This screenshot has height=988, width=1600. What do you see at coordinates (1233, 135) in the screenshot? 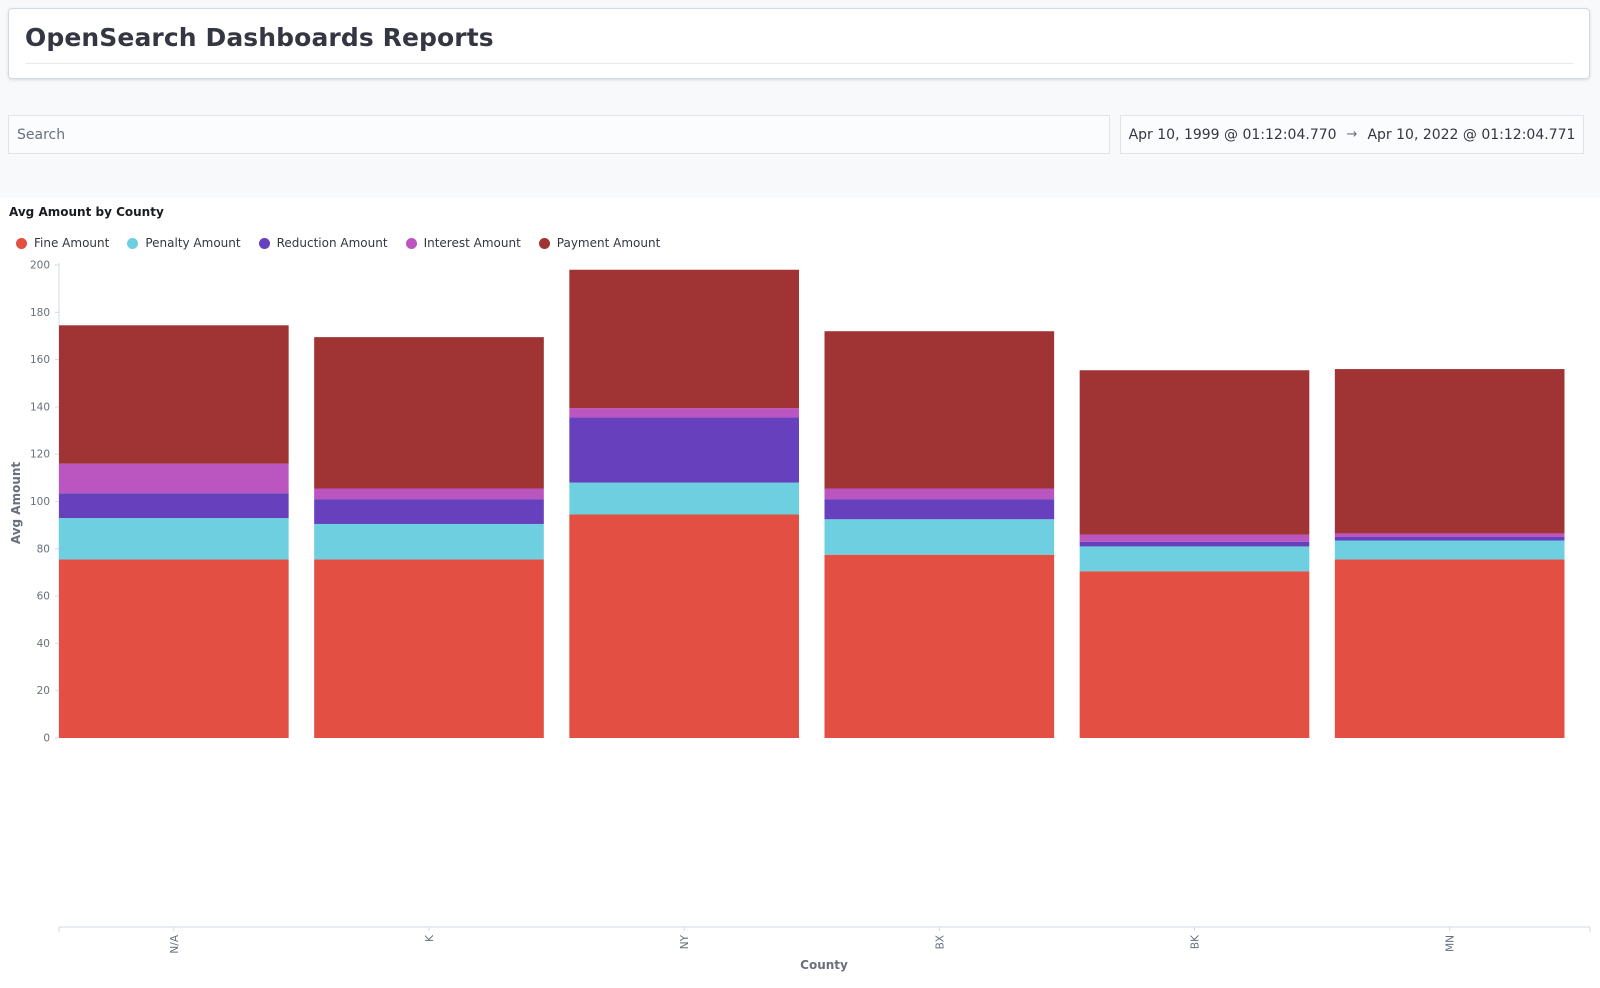
I see `start-date: Apr 10, 1999 @ 01:12:04.770` at bounding box center [1233, 135].